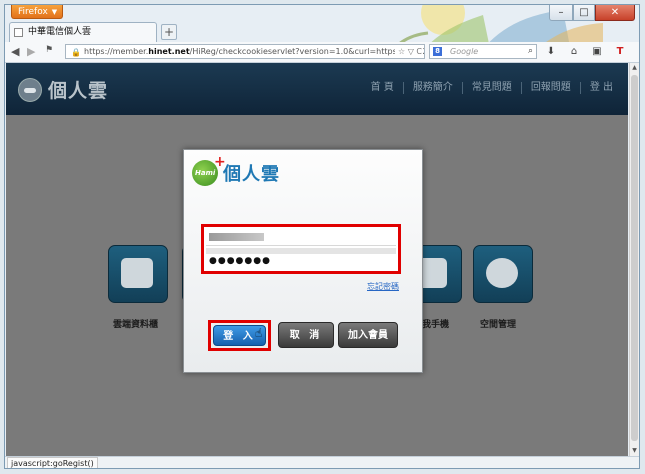  Describe the element at coordinates (78, 91) in the screenshot. I see `site-logo-text: 個人雲` at that location.